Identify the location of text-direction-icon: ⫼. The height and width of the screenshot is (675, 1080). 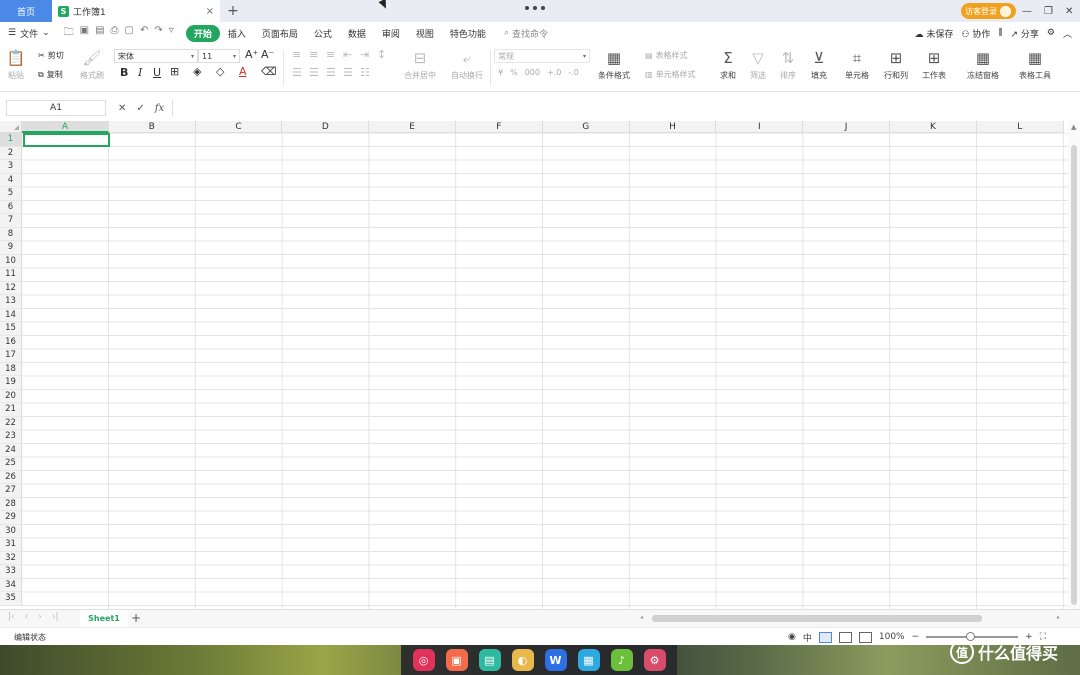
(1000, 33).